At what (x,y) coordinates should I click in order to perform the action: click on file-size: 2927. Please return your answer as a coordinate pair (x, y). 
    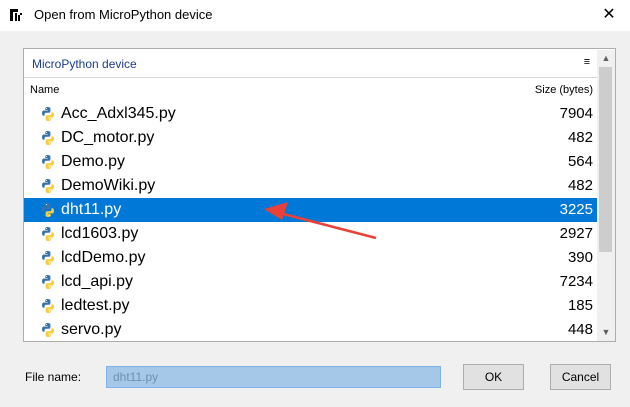
    Looking at the image, I should click on (576, 233).